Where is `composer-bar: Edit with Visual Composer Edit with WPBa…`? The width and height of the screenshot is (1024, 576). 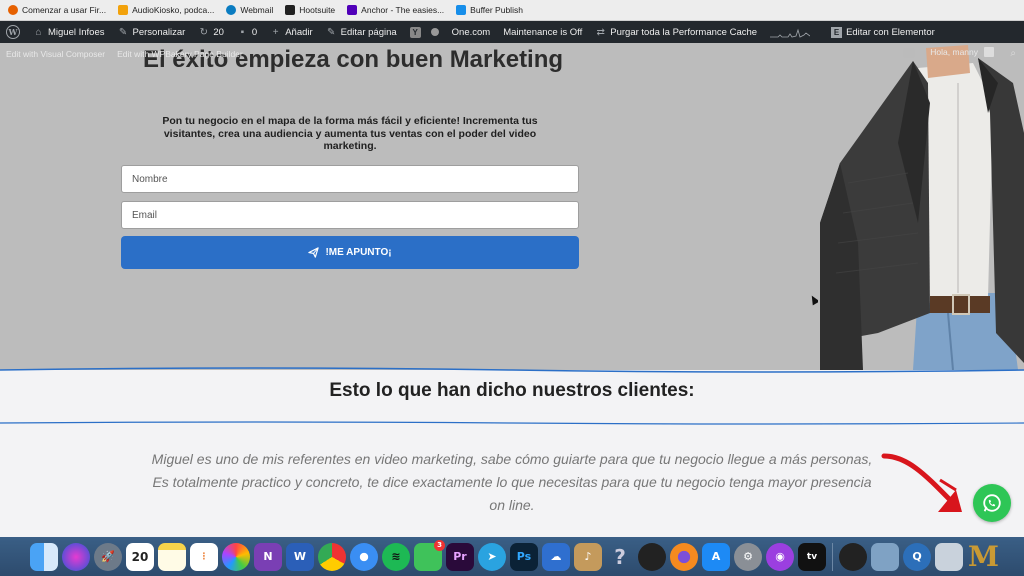 composer-bar: Edit with Visual Composer Edit with WPBa… is located at coordinates (512, 54).